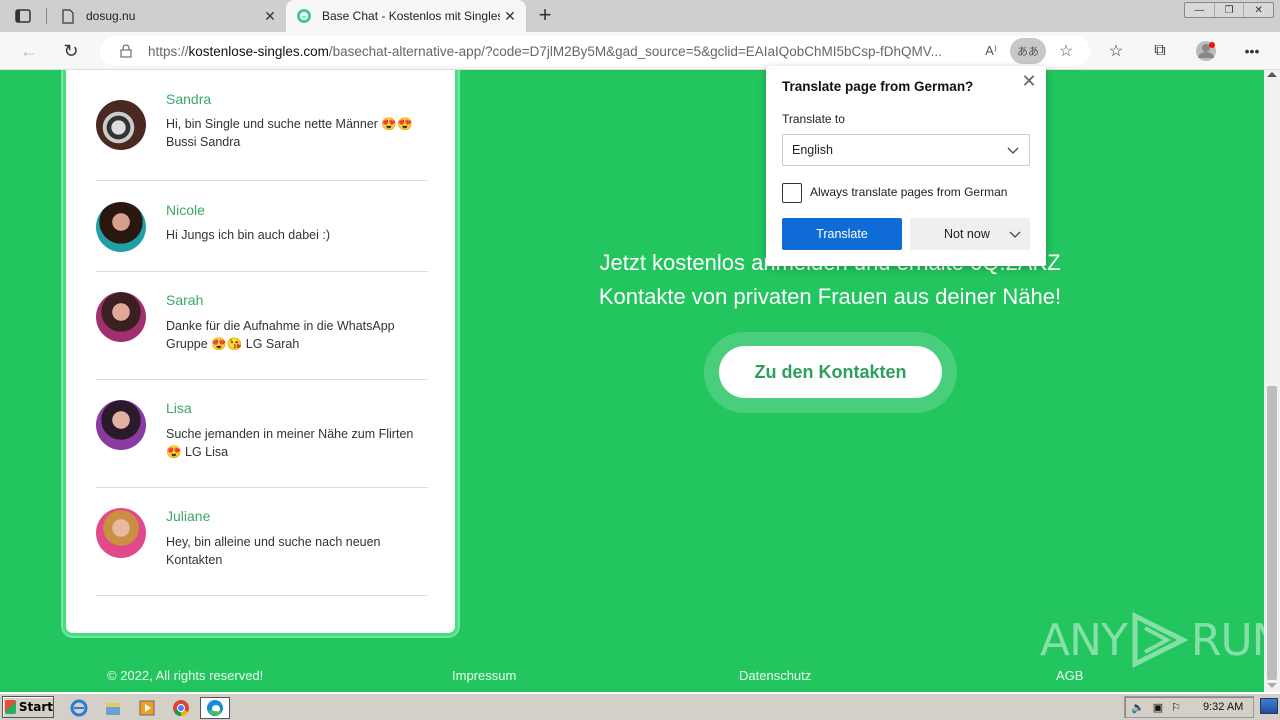  I want to click on new-tab-button: +, so click(545, 15).